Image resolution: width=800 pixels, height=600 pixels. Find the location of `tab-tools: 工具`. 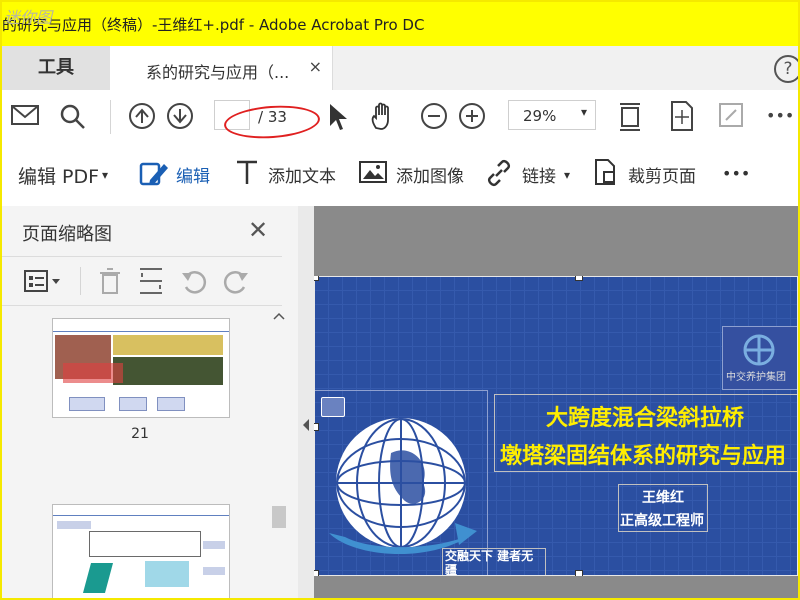

tab-tools: 工具 is located at coordinates (56, 68).